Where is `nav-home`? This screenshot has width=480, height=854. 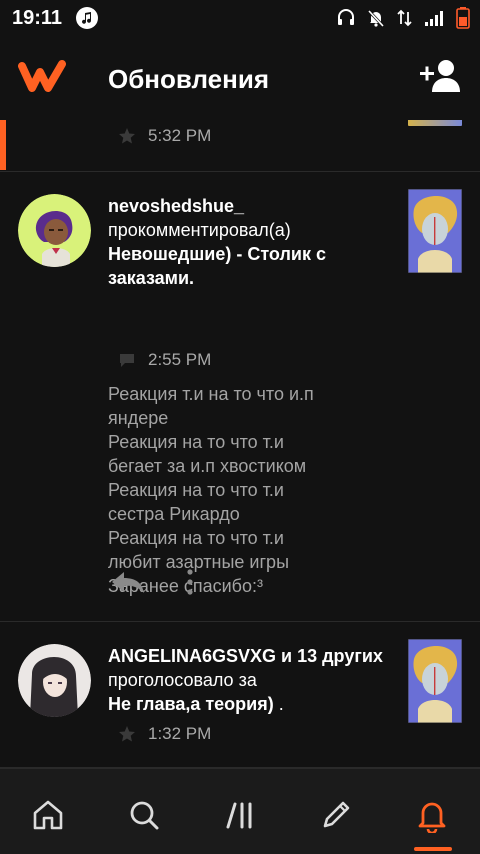
nav-home is located at coordinates (48, 815).